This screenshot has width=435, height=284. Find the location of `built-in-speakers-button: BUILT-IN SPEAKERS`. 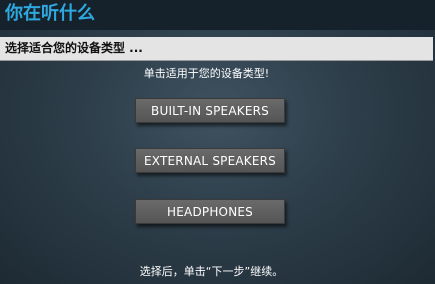

built-in-speakers-button: BUILT-IN SPEAKERS is located at coordinates (210, 110).